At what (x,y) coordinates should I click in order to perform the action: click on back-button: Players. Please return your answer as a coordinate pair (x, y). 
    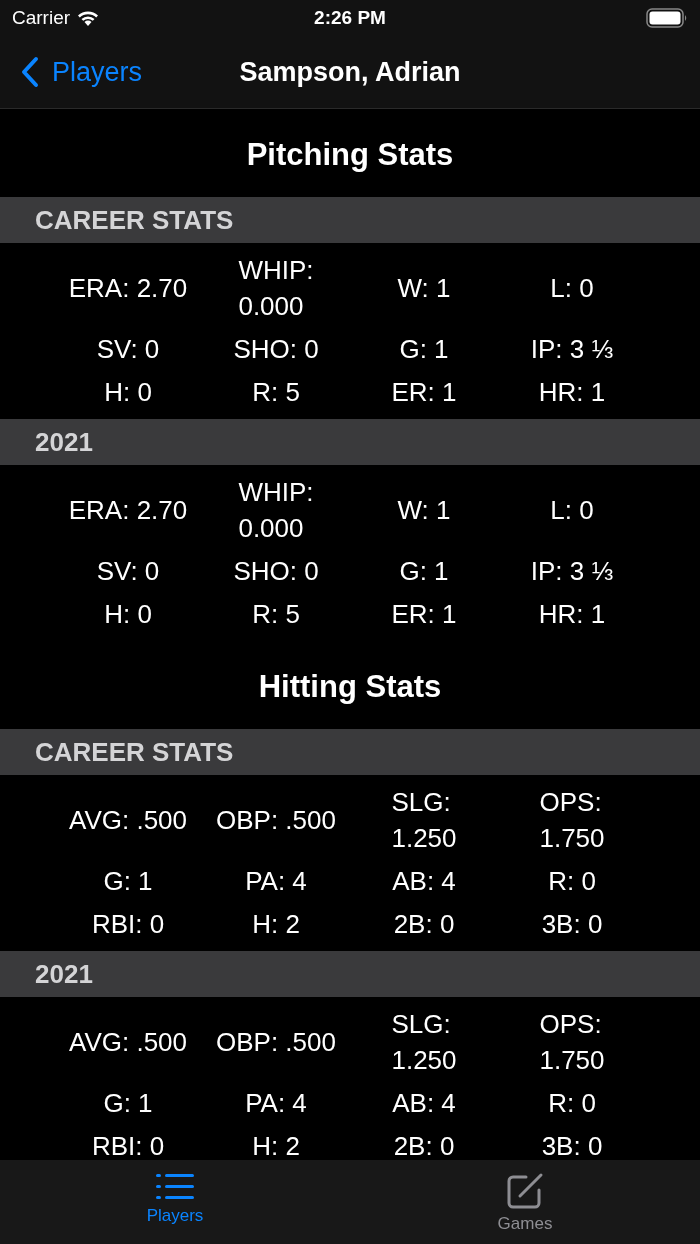
    Looking at the image, I should click on (71, 72).